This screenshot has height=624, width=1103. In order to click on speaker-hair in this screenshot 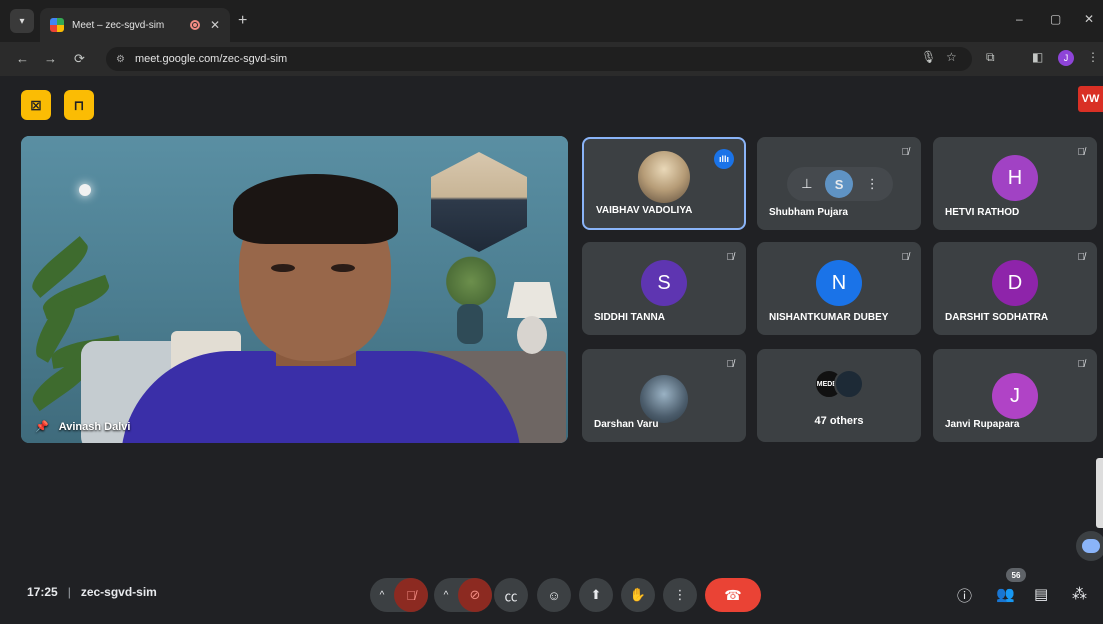, I will do `click(315, 209)`.